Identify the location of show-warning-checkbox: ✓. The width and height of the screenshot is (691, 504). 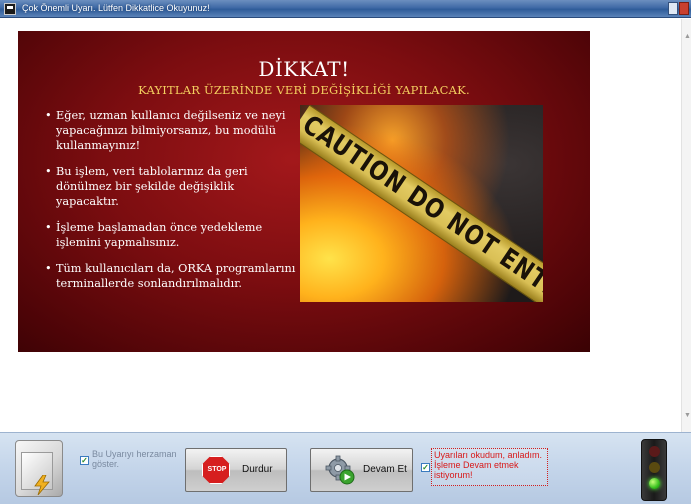
(84, 460).